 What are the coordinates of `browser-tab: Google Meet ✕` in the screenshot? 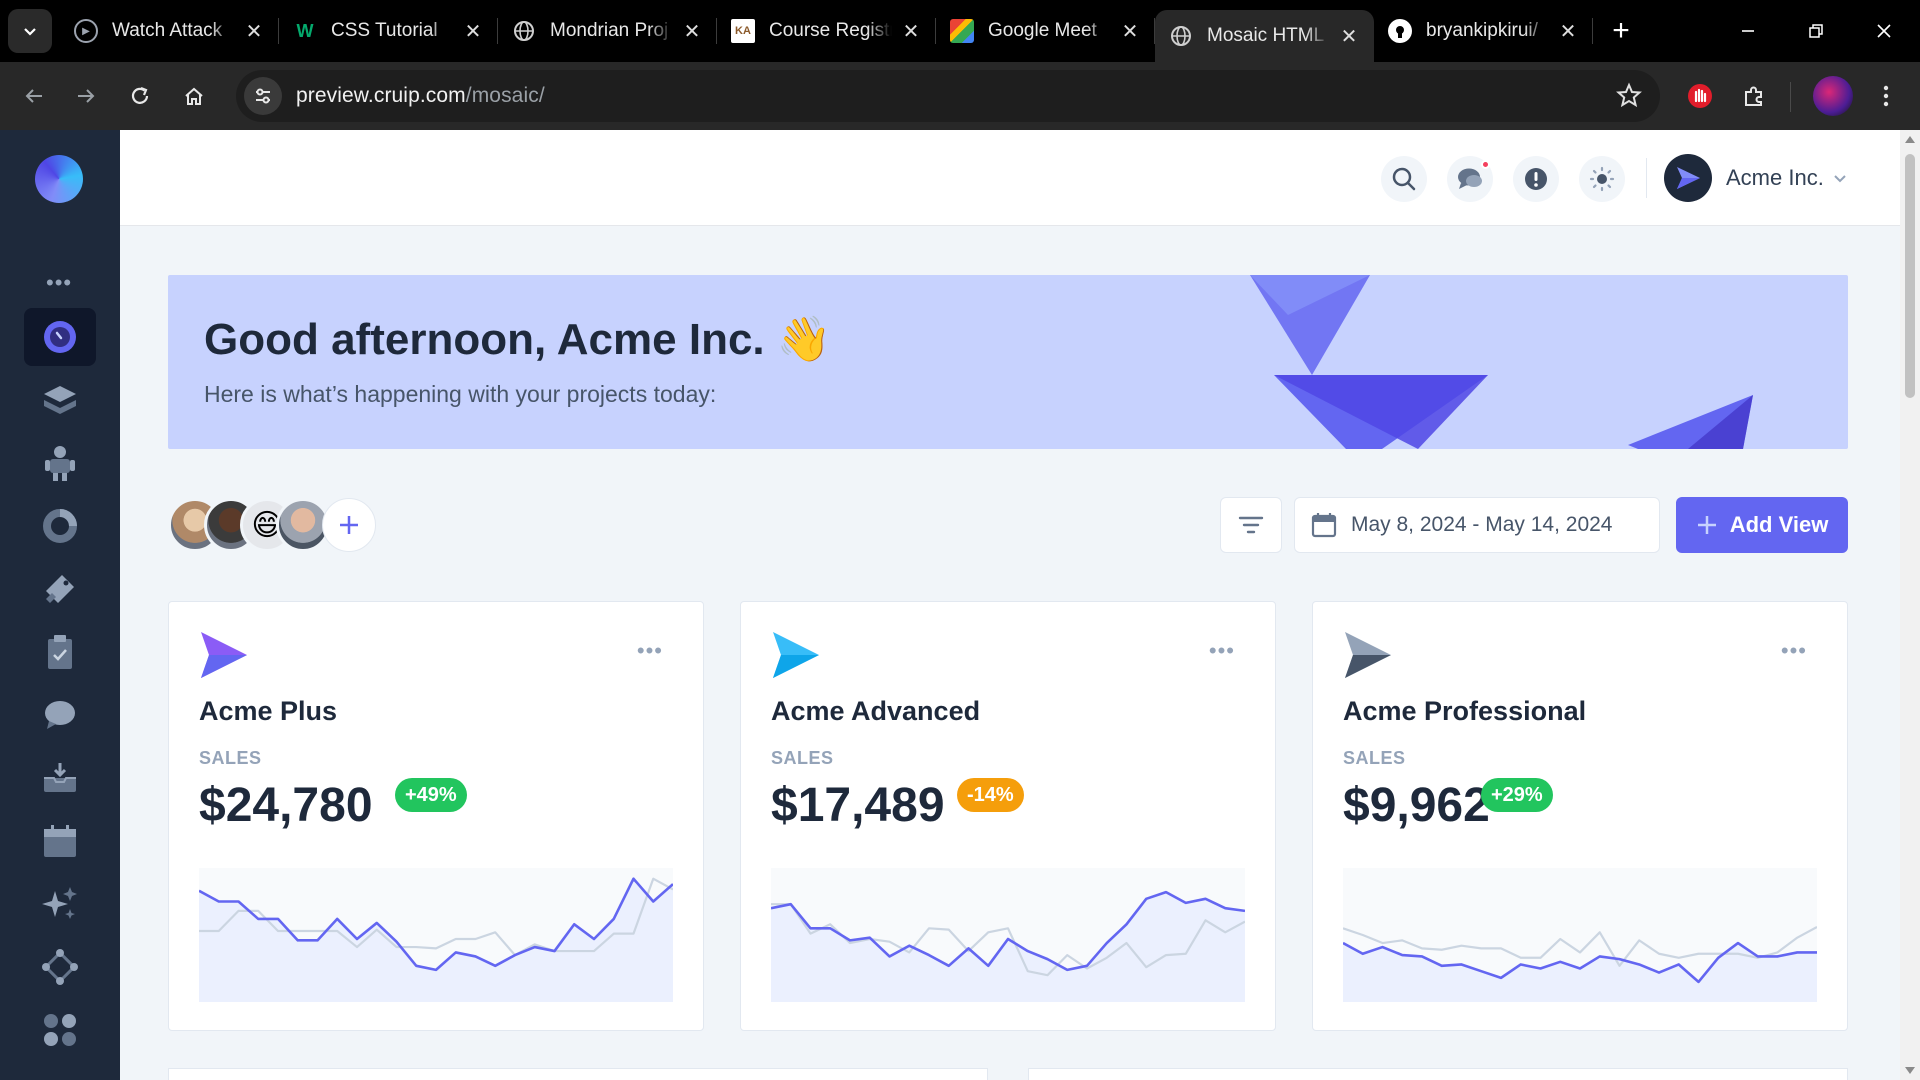 It's located at (1045, 31).